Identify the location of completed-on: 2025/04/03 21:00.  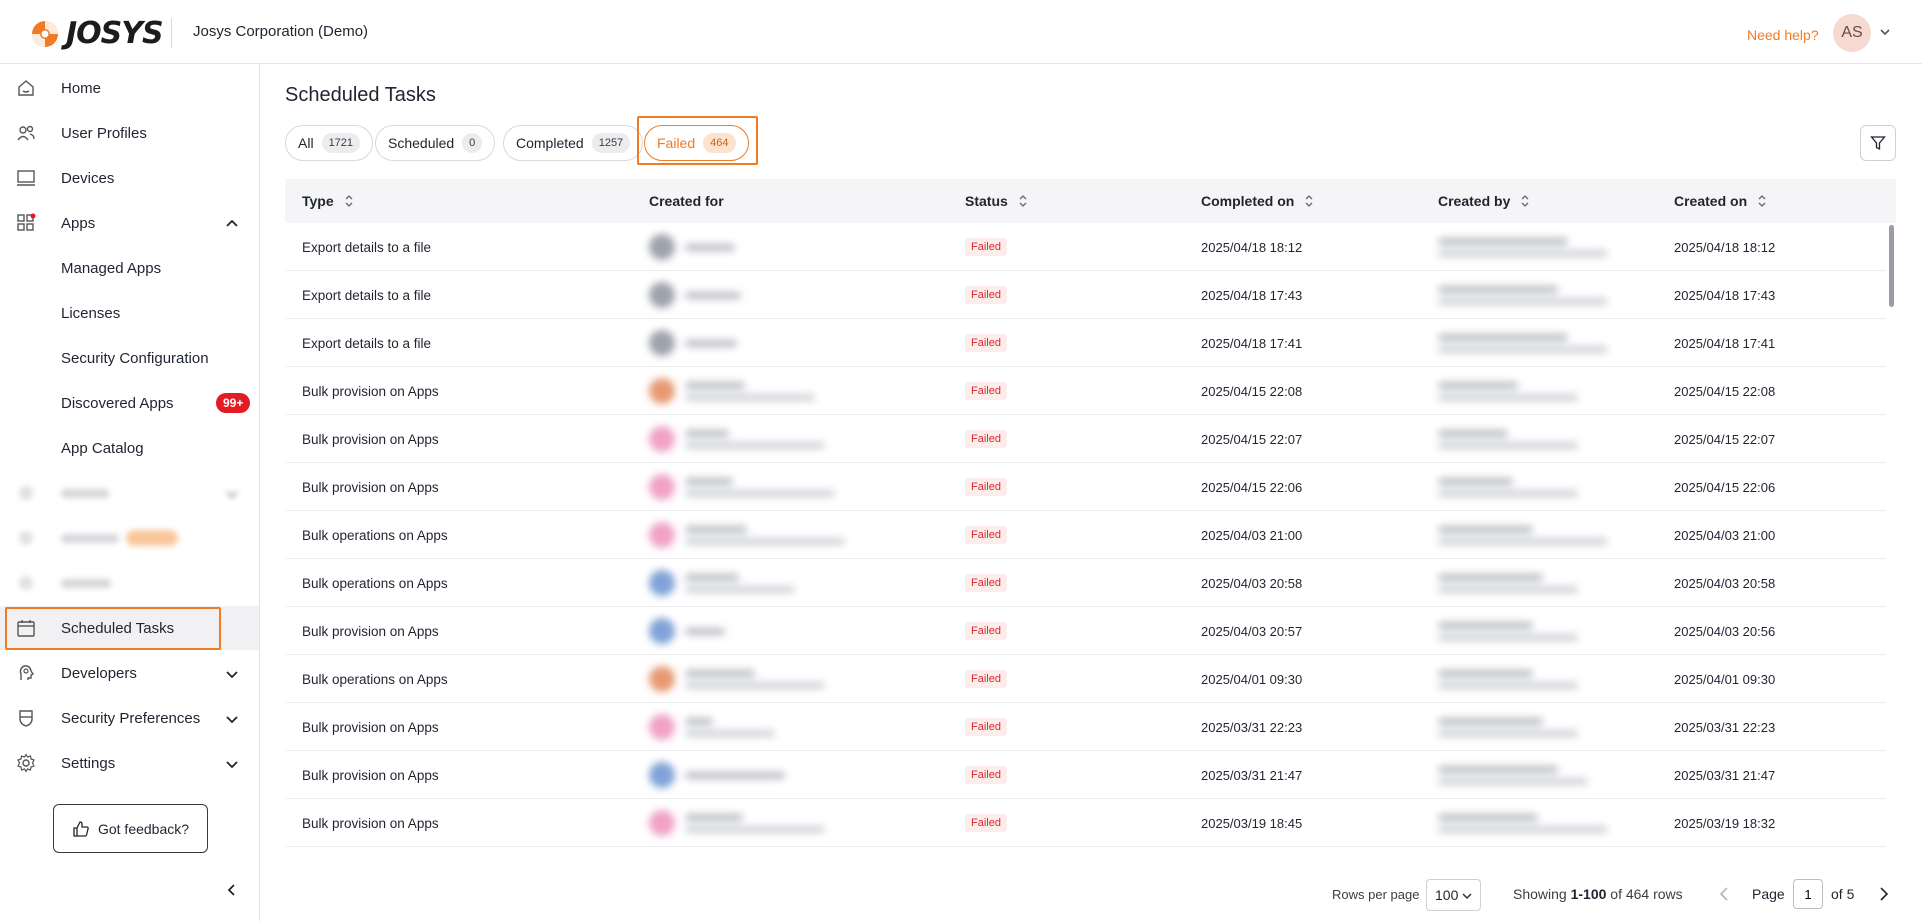
(1252, 535).